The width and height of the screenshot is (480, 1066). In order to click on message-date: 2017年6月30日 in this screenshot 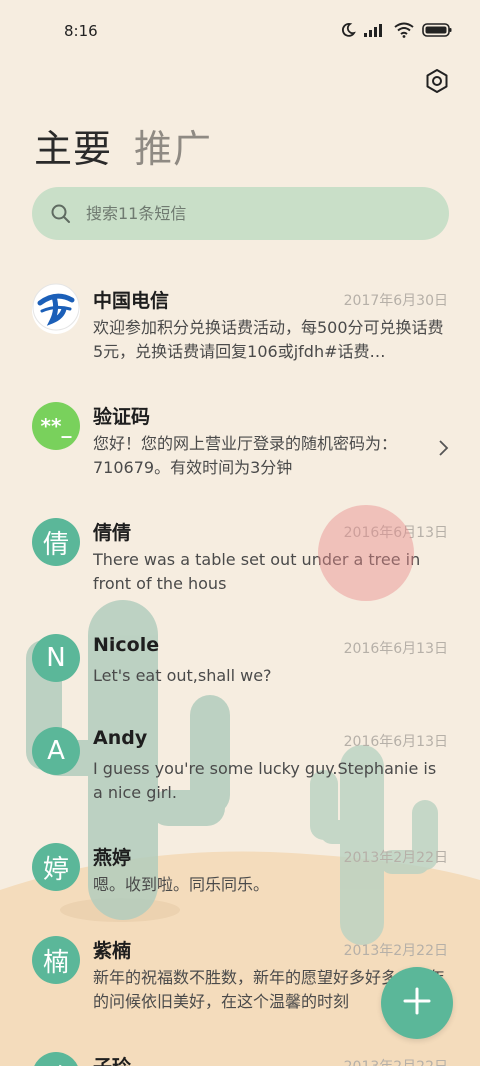, I will do `click(395, 301)`.